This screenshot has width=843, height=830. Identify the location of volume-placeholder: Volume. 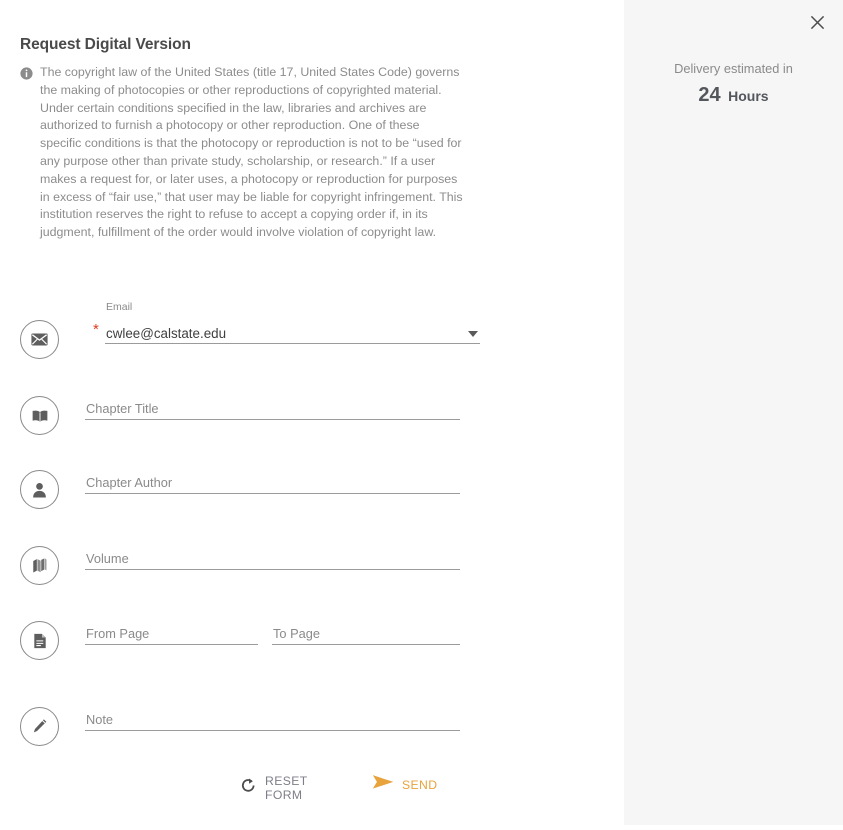
(107, 558).